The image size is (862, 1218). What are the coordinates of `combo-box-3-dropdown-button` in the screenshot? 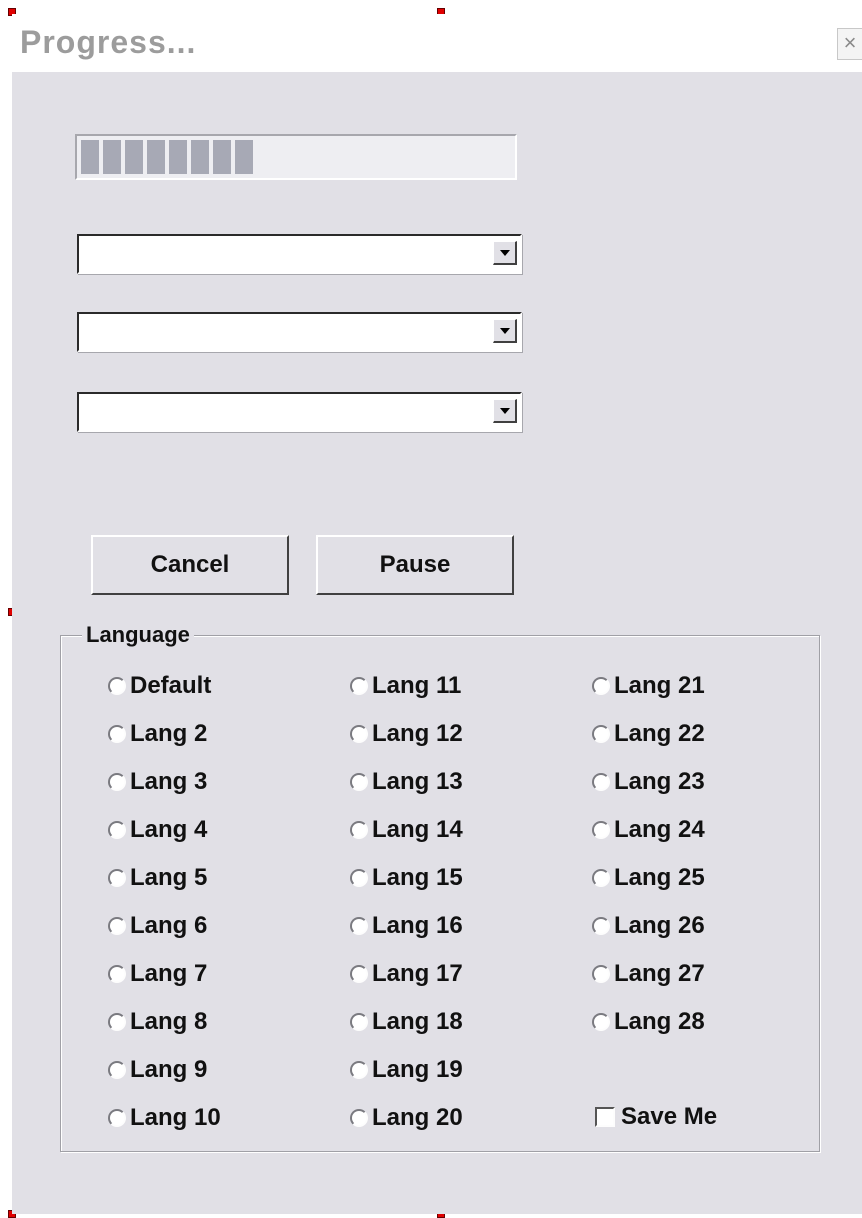 It's located at (505, 411).